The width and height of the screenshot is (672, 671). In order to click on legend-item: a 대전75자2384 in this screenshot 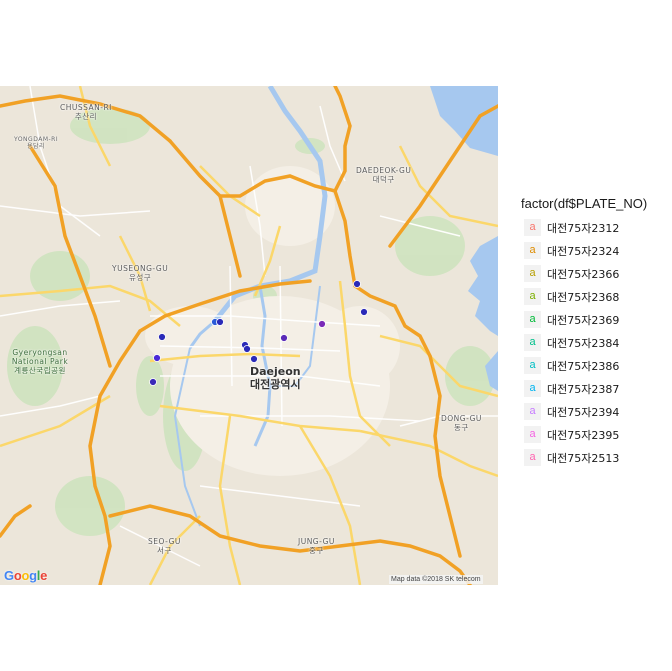, I will do `click(584, 342)`.